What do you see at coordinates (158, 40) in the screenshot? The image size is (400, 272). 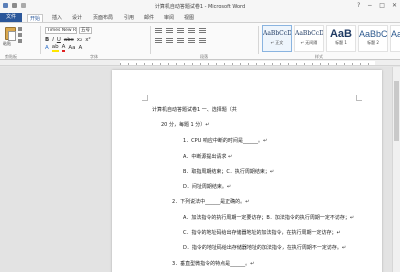 I see `align-left-icon` at bounding box center [158, 40].